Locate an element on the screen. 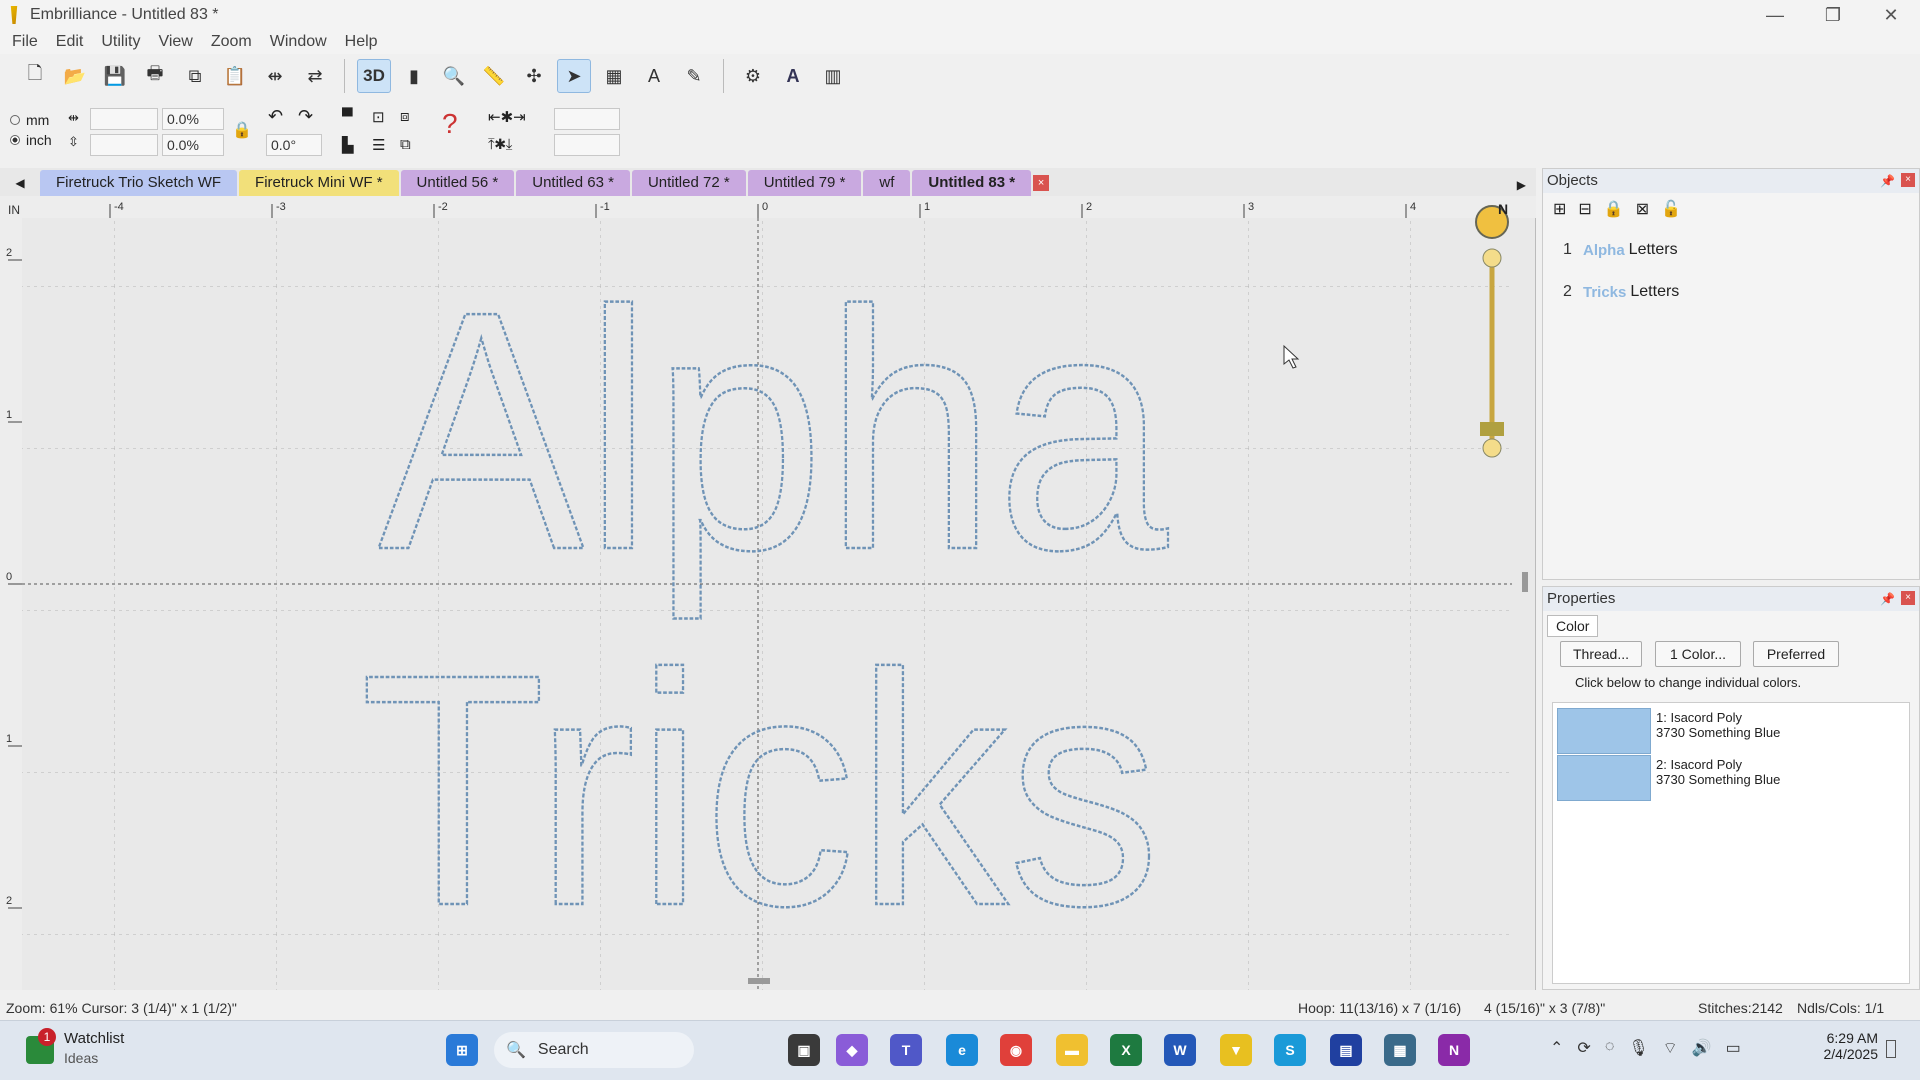 Image resolution: width=1920 pixels, height=1080 pixels. tab-document: Firetruck Mini WF * is located at coordinates (319, 183).